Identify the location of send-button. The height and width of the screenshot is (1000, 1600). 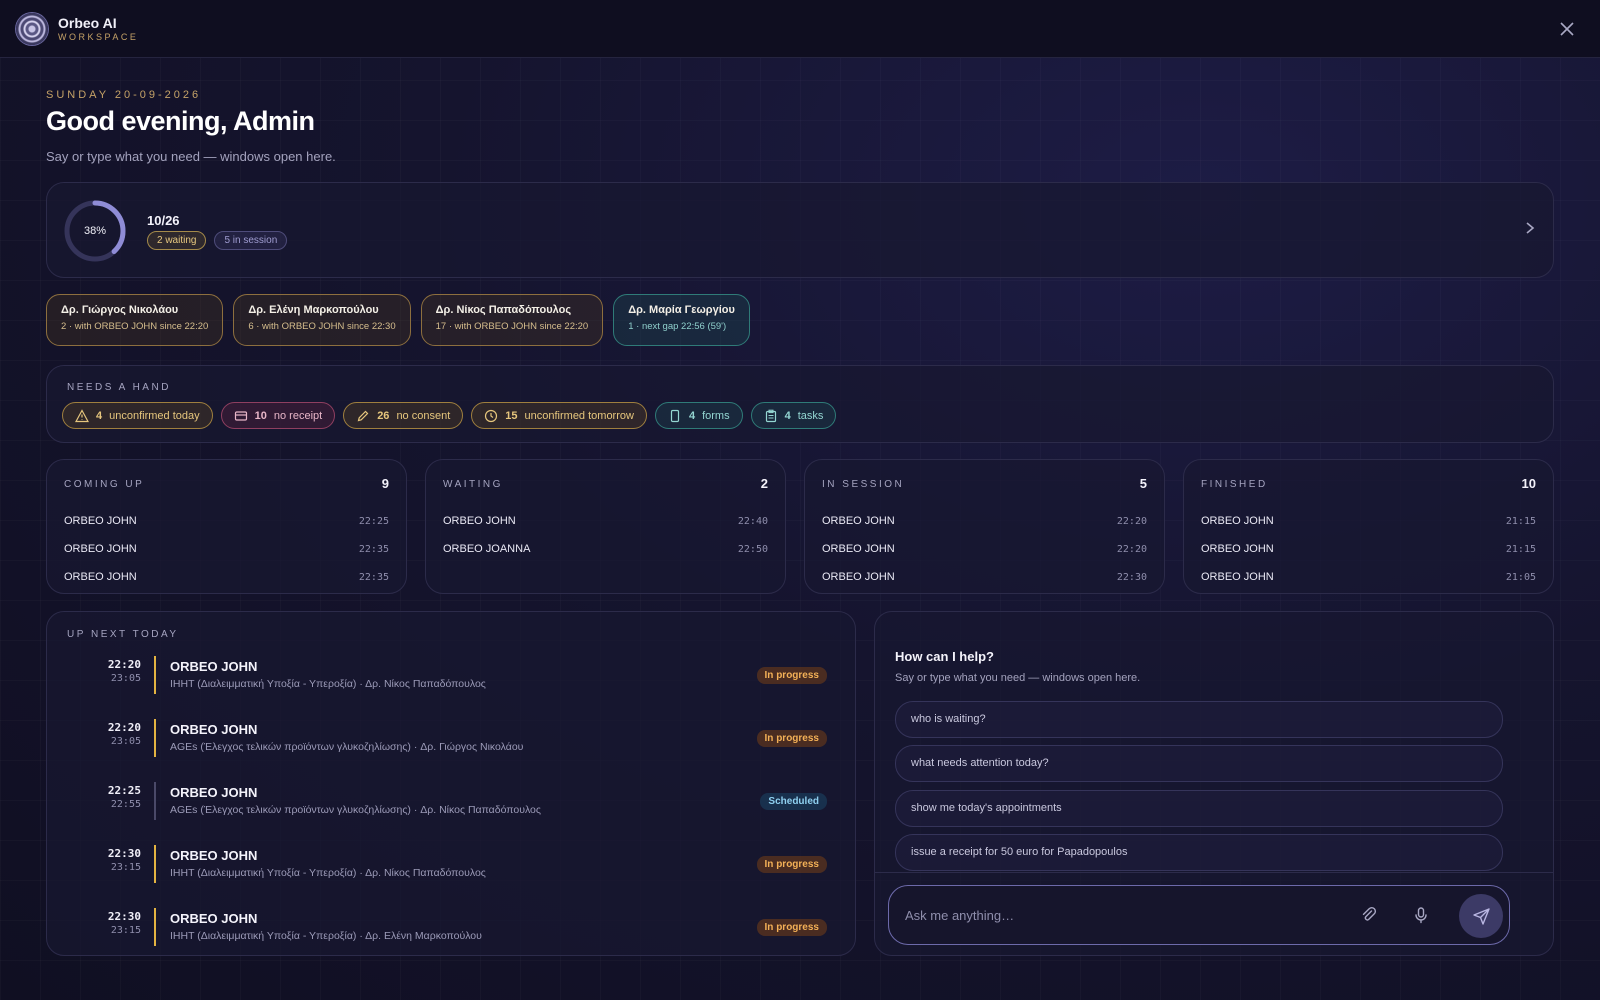
(1481, 916).